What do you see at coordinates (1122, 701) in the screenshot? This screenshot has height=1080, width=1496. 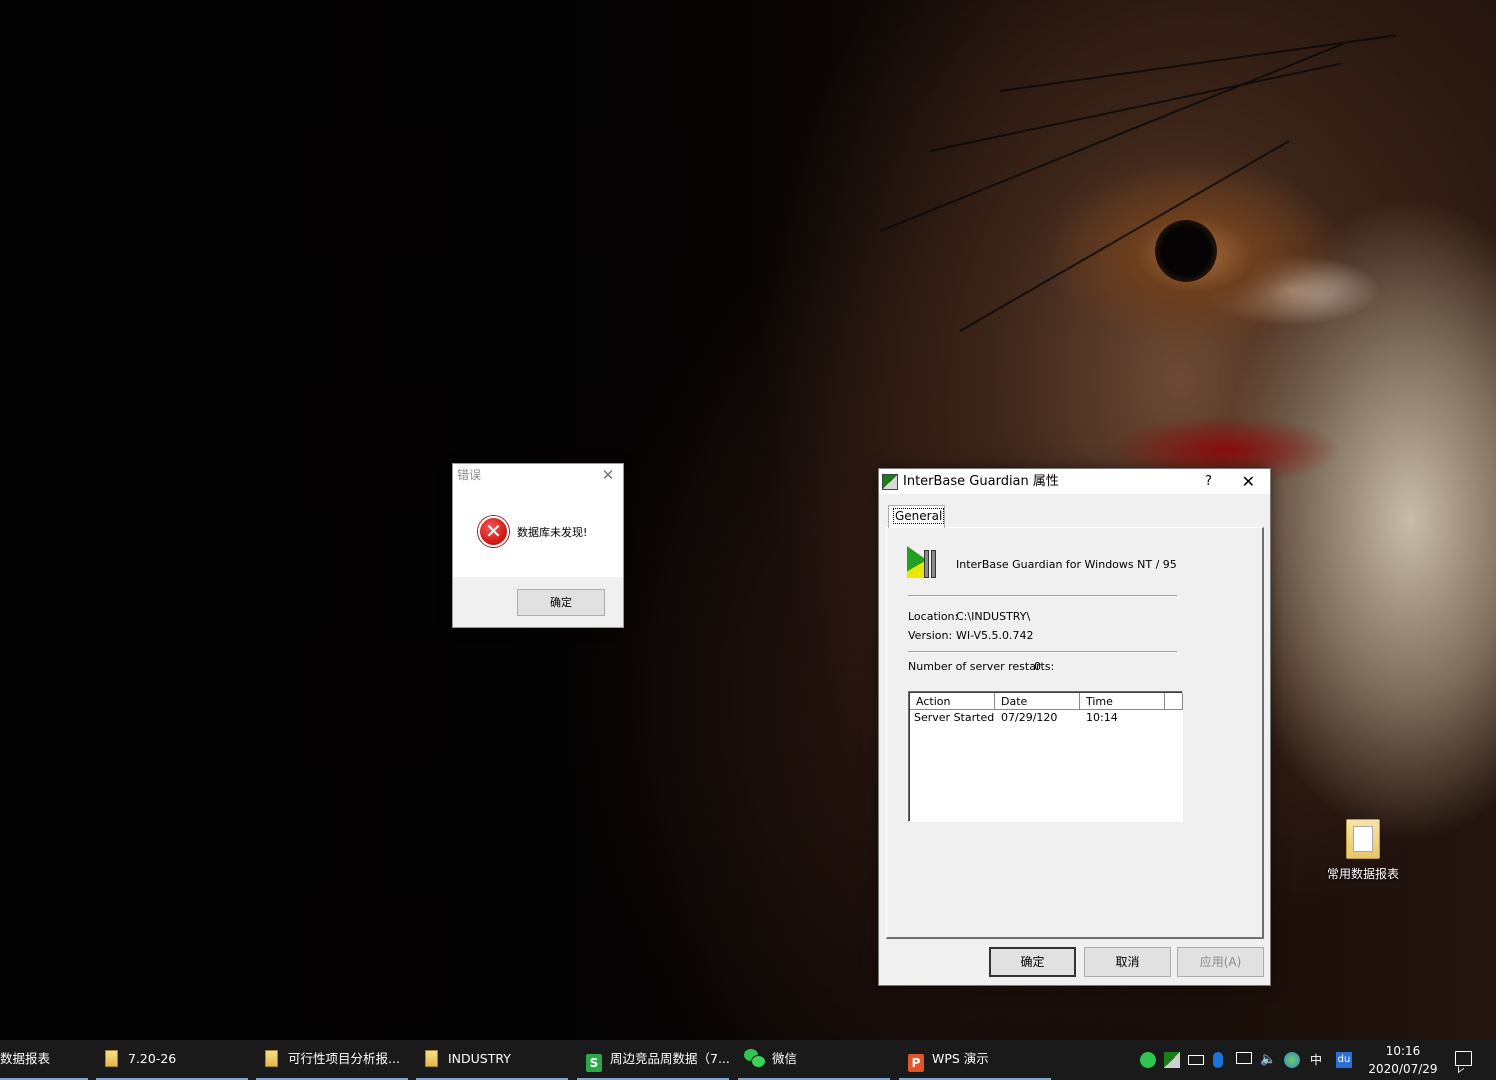 I see `column-header-time: Time` at bounding box center [1122, 701].